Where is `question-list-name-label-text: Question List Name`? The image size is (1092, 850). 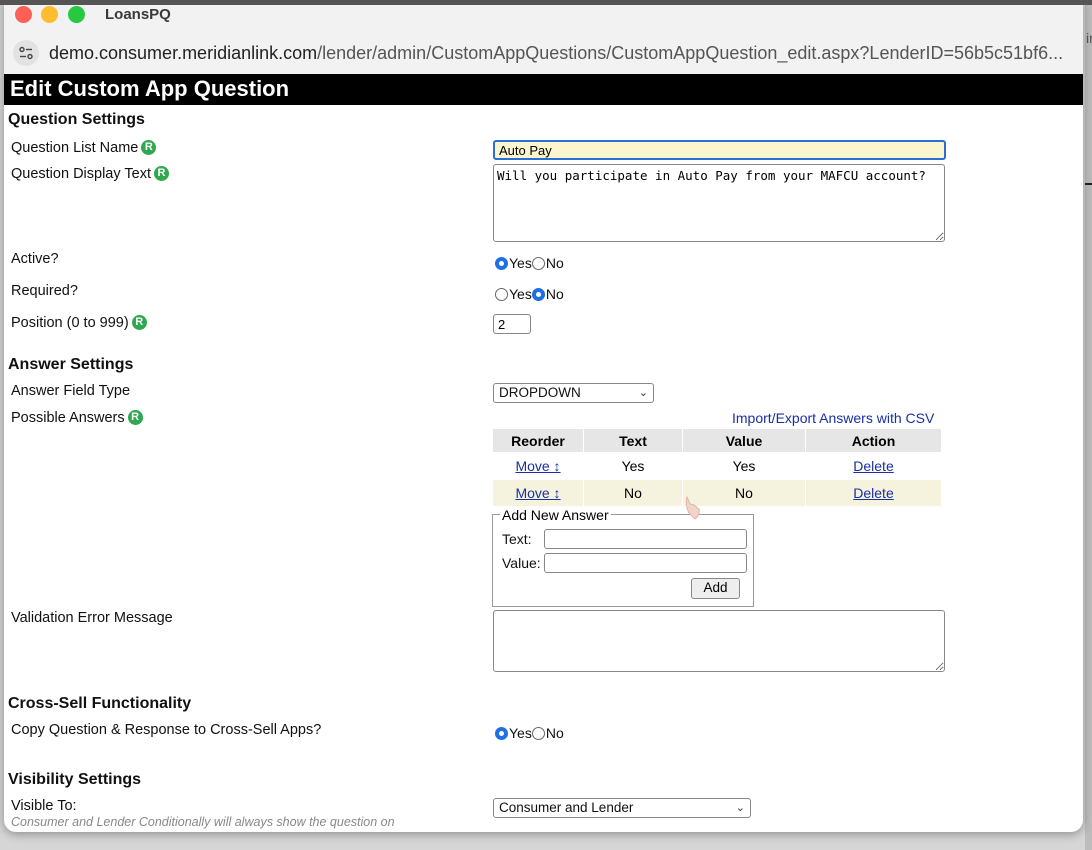 question-list-name-label-text: Question List Name is located at coordinates (75, 148).